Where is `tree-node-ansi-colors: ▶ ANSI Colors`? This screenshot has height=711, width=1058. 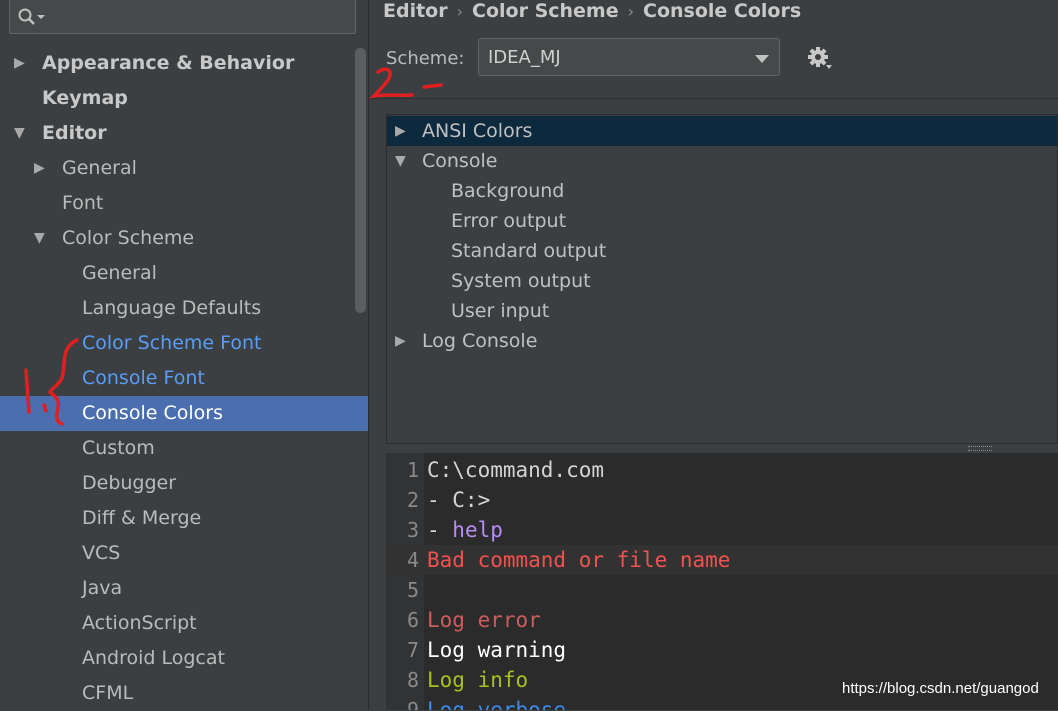 tree-node-ansi-colors: ▶ ANSI Colors is located at coordinates (722, 131).